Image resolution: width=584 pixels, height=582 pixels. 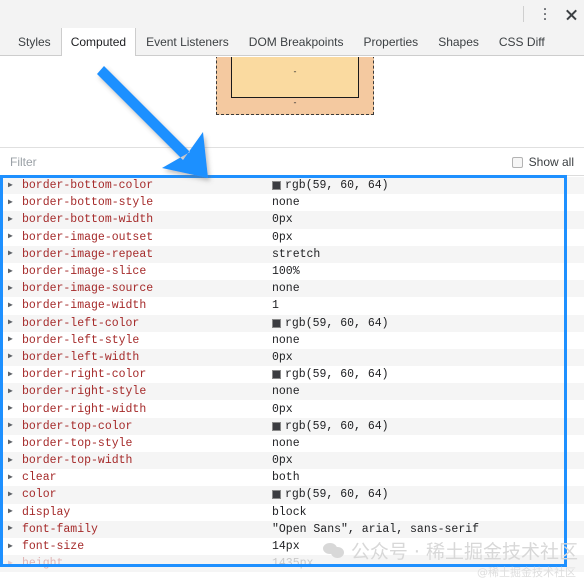 I want to click on property-name: border-right-style, so click(x=84, y=391).